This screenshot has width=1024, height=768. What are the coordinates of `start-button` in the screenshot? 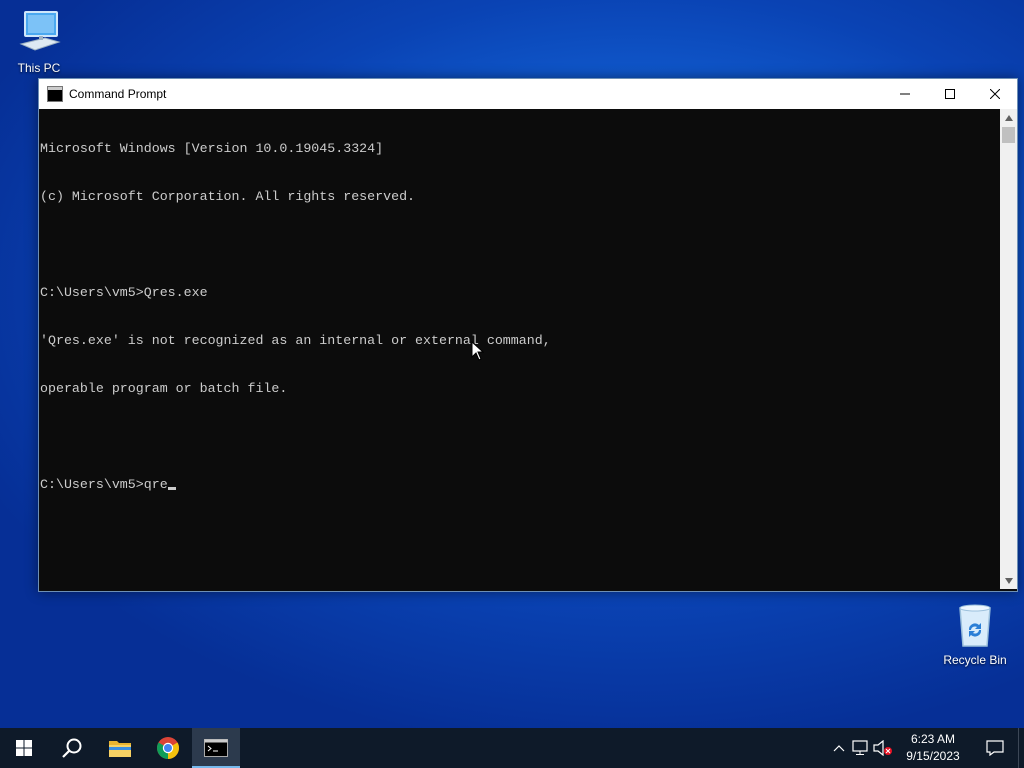 It's located at (24, 748).